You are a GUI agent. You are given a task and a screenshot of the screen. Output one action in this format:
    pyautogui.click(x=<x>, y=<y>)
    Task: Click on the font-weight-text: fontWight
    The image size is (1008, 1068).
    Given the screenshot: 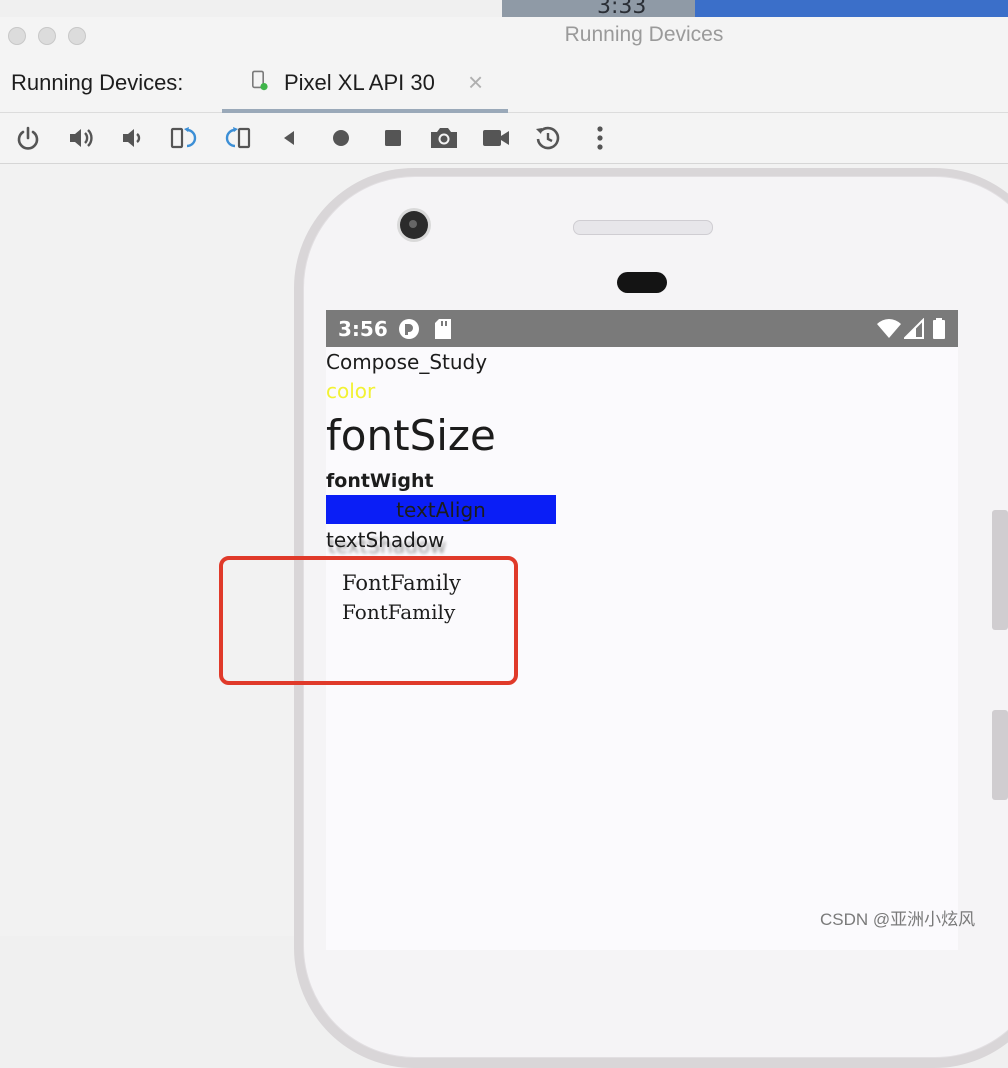 What is the action you would take?
    pyautogui.click(x=380, y=481)
    